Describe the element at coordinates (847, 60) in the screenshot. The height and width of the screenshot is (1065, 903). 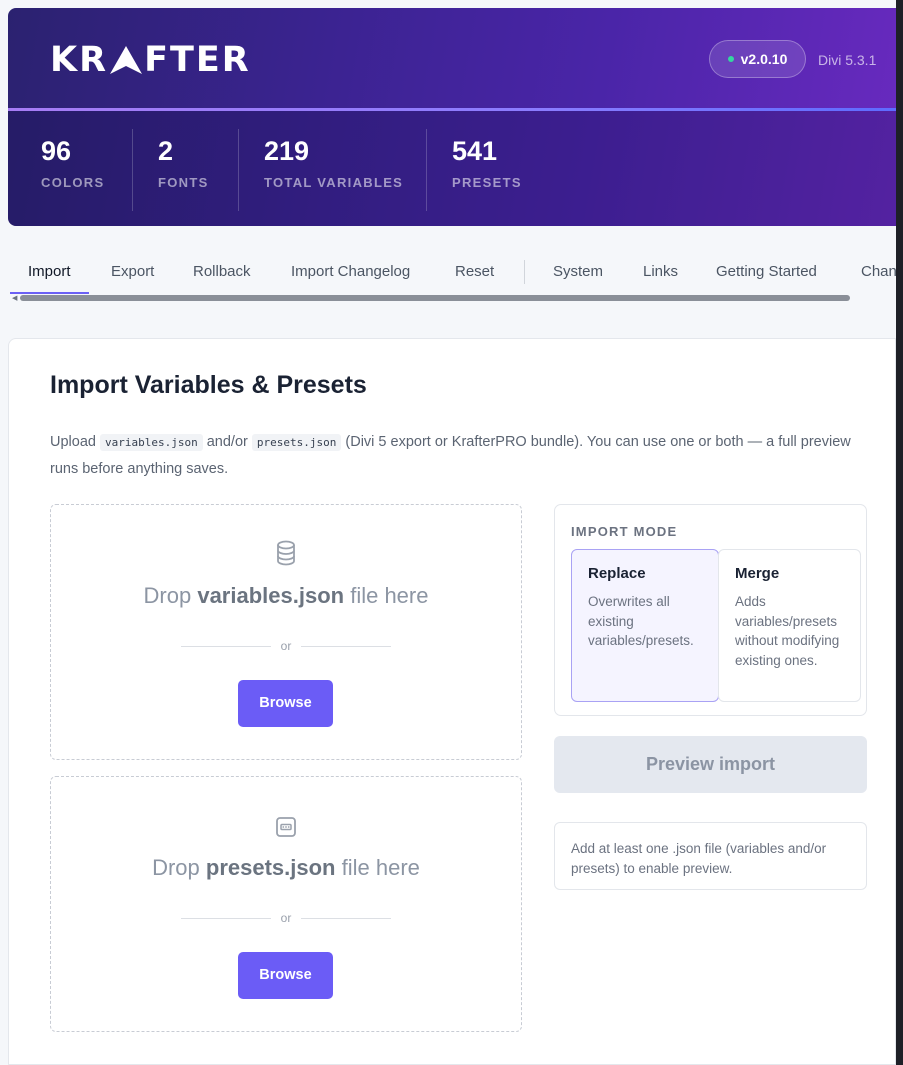
I see `divi-version: Divi 5.3.1` at that location.